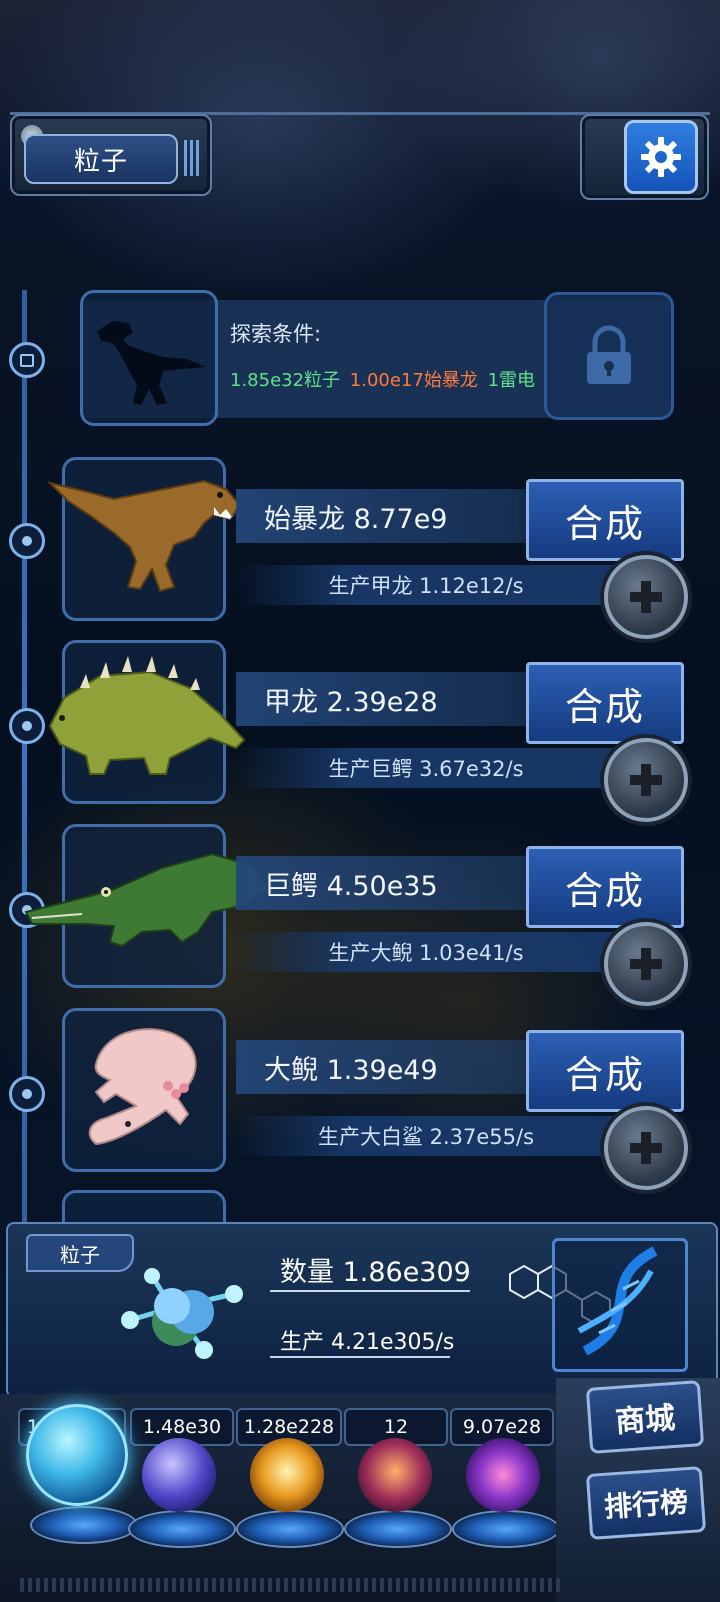  Describe the element at coordinates (413, 380) in the screenshot. I see `condition-trex: 1.00e17始暴龙` at that location.